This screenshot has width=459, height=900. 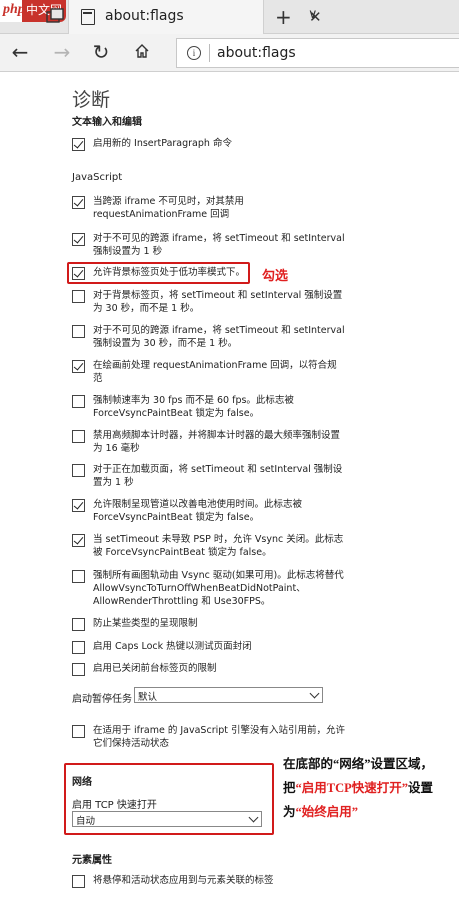 I want to click on address-text: about:flags, so click(x=256, y=53).